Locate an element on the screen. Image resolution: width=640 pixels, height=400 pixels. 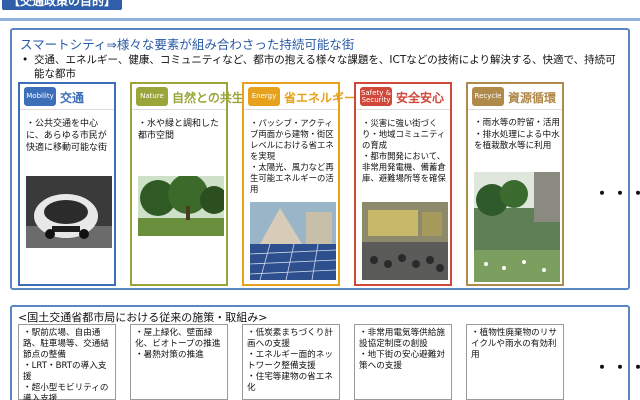
measure-box-safety: ・非常用電気等供給施設協定制度の創設 ・地下街の安心避難対策への支援 is located at coordinates (403, 362).